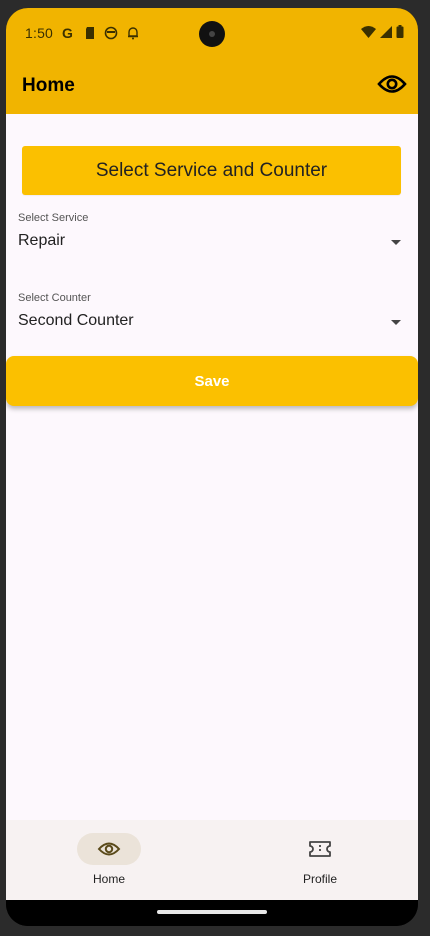 The image size is (430, 936). What do you see at coordinates (386, 34) in the screenshot?
I see `signal-icon` at bounding box center [386, 34].